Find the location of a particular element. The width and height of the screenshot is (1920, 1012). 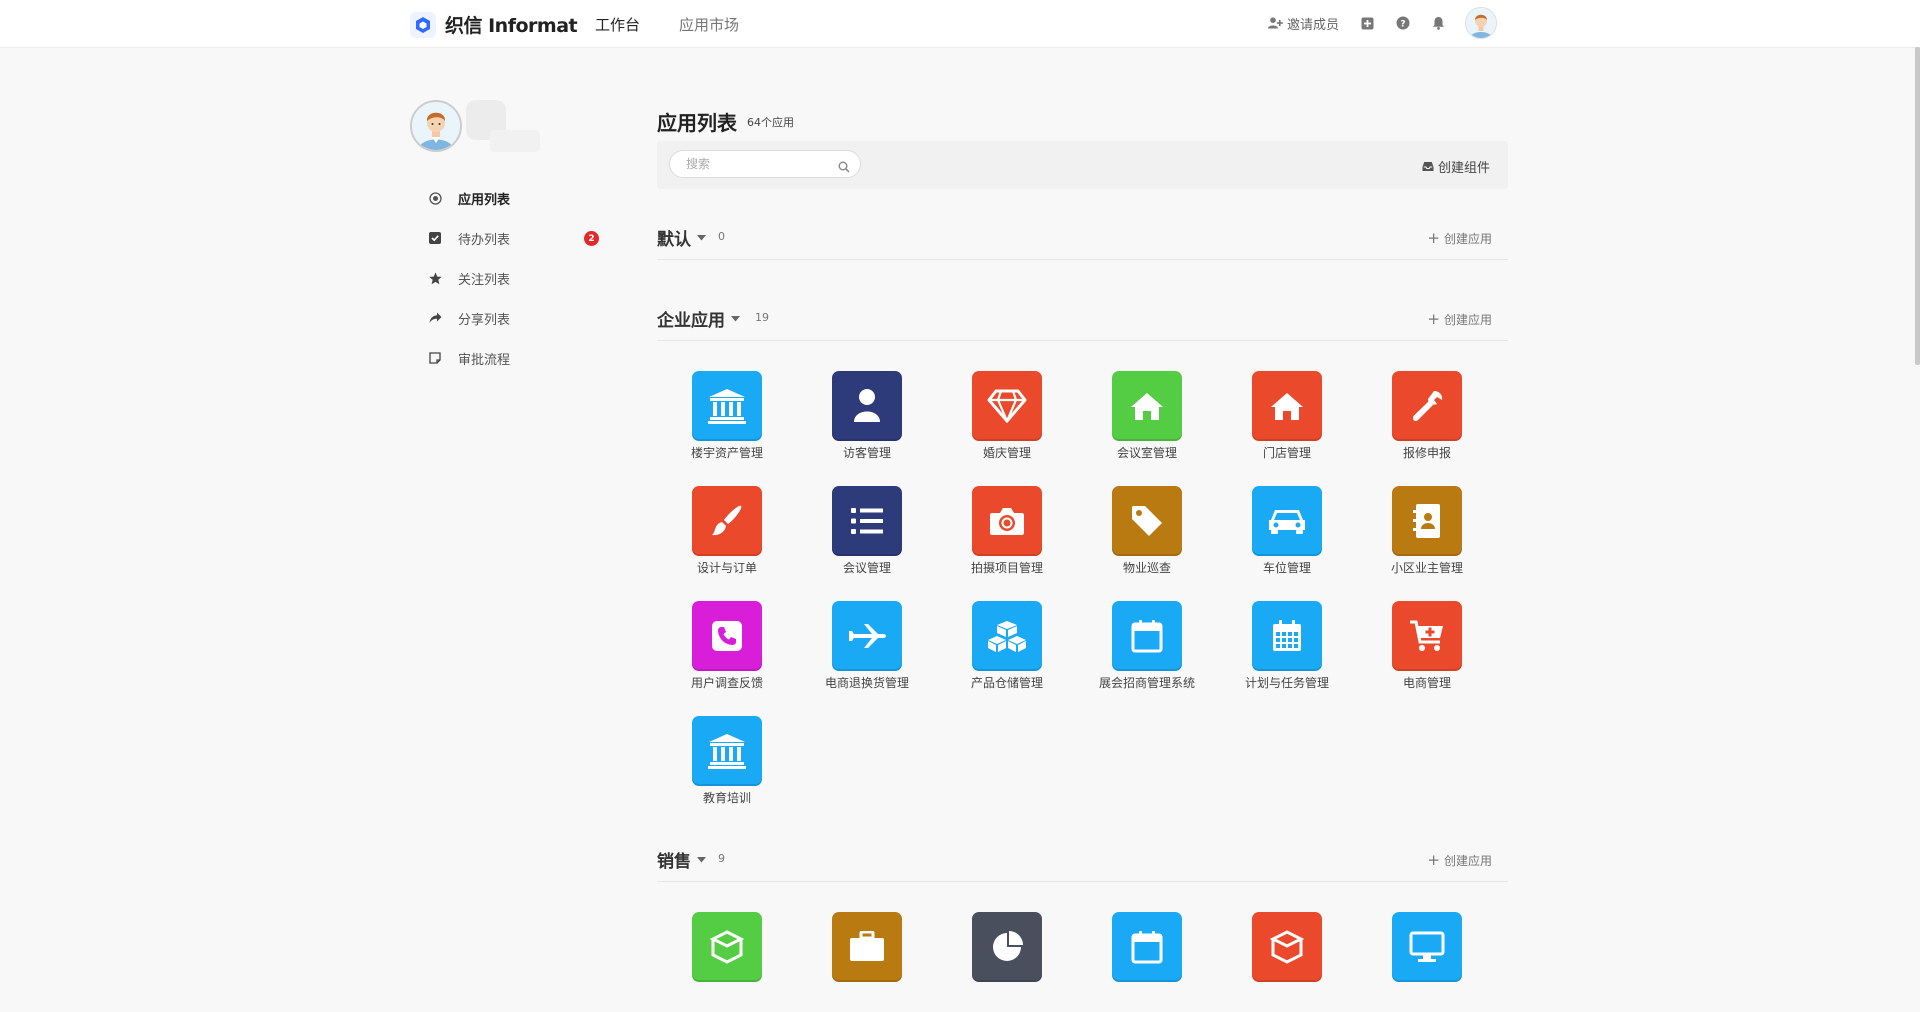

create-widget-button: 创建组件 is located at coordinates (1456, 166).